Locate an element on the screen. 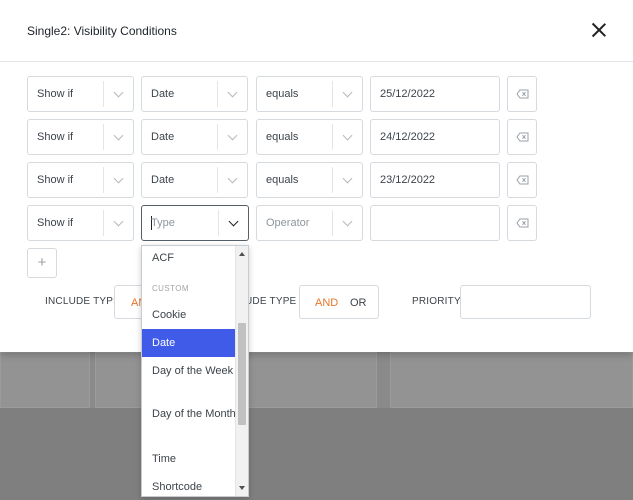 The width and height of the screenshot is (633, 500). condition-row: Show if Date equals 23/12/2022 is located at coordinates (284, 180).